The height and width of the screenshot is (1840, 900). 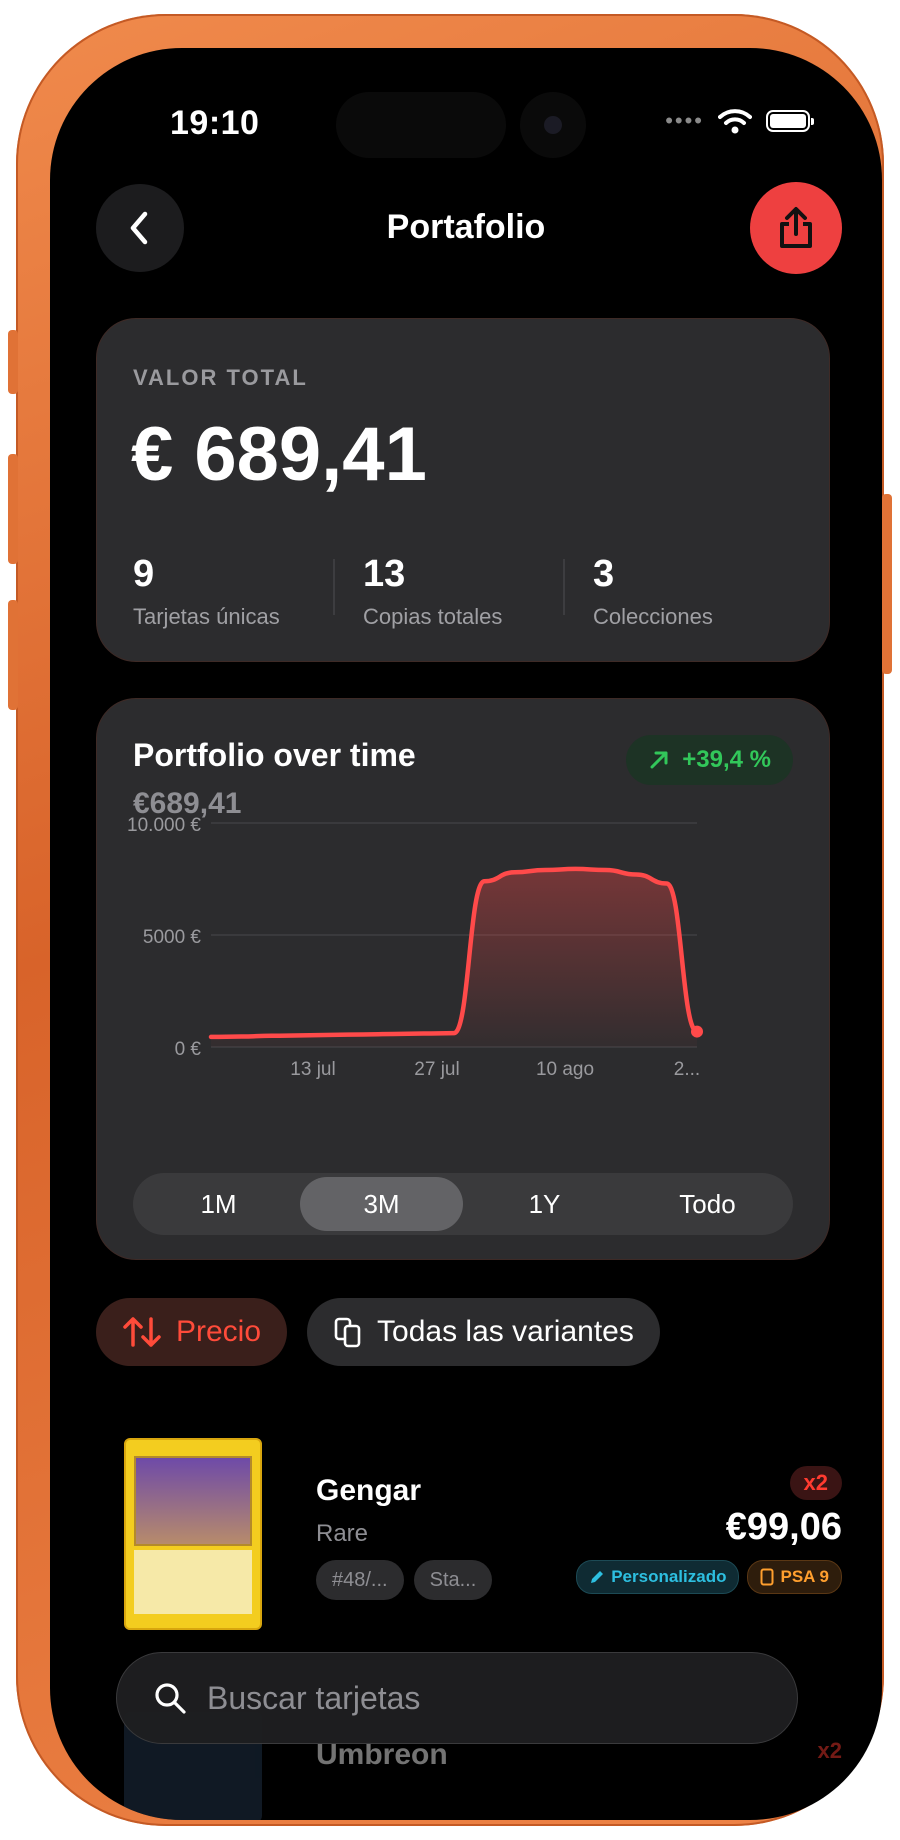 What do you see at coordinates (678, 591) in the screenshot?
I see `stat-collections: 3 Colecciones` at bounding box center [678, 591].